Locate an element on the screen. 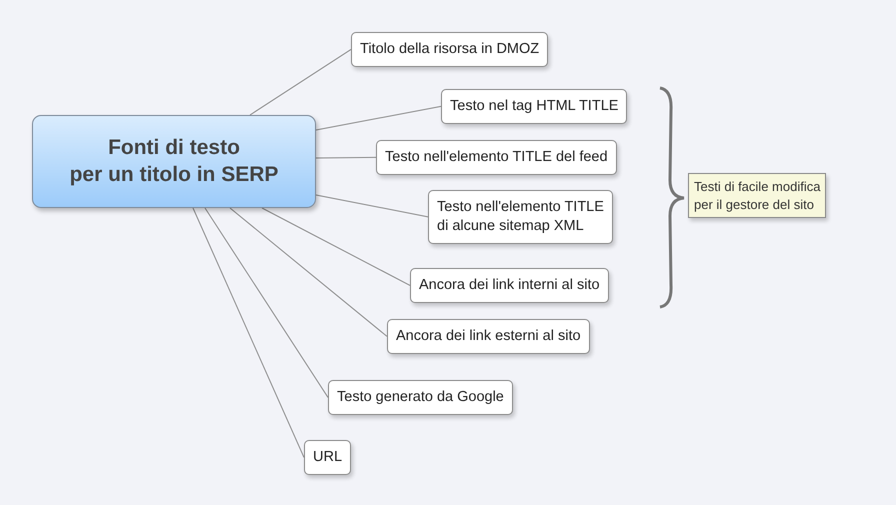  subtopic-node: Testo nel tag HTML TITLE is located at coordinates (534, 106).